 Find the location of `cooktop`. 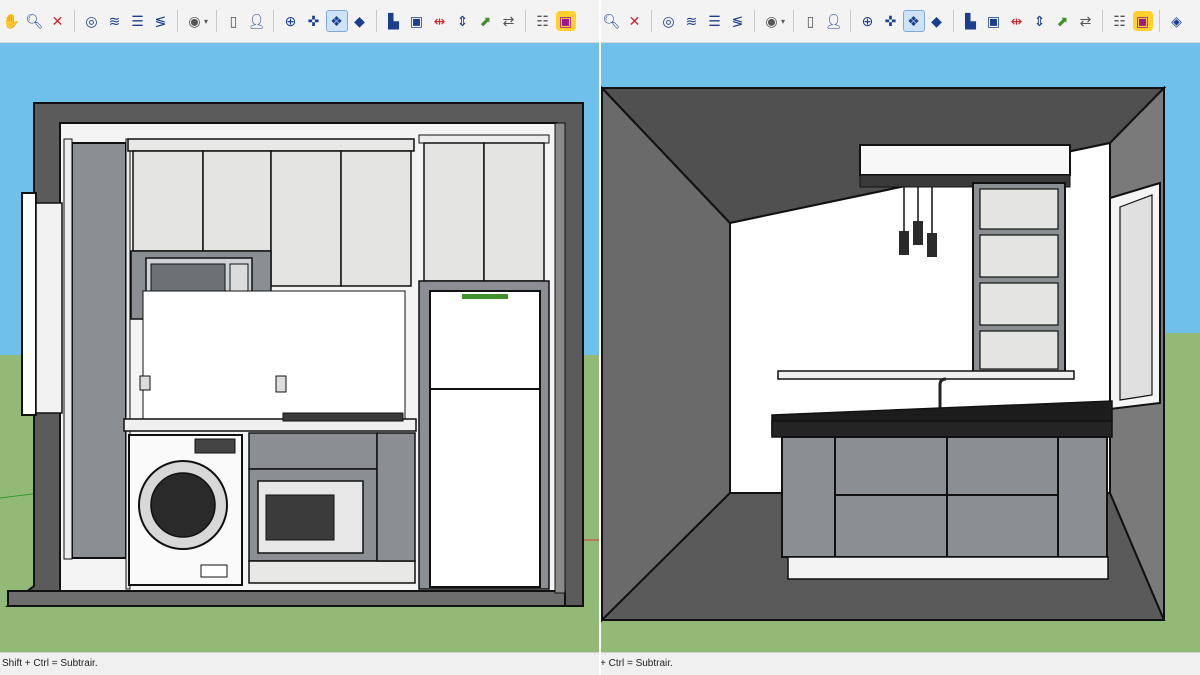

cooktop is located at coordinates (343, 417).